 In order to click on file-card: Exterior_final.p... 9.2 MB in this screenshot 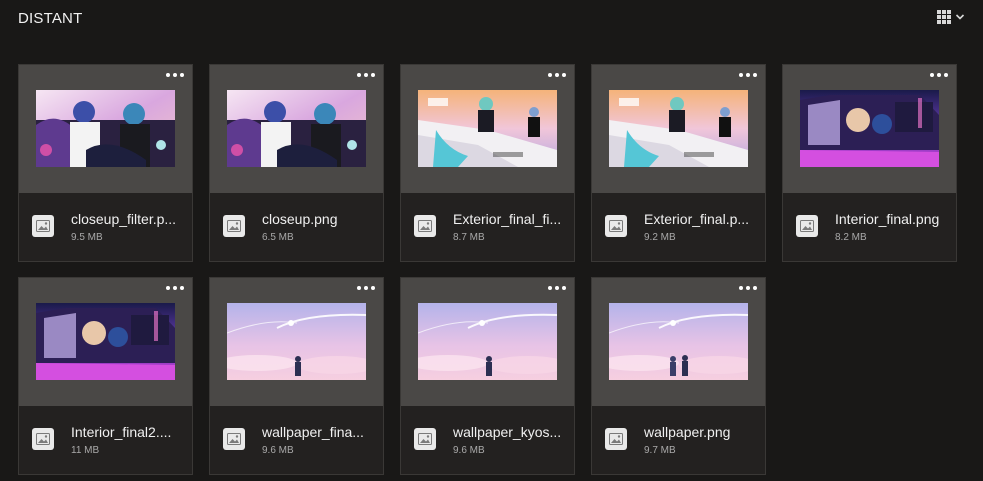, I will do `click(678, 163)`.